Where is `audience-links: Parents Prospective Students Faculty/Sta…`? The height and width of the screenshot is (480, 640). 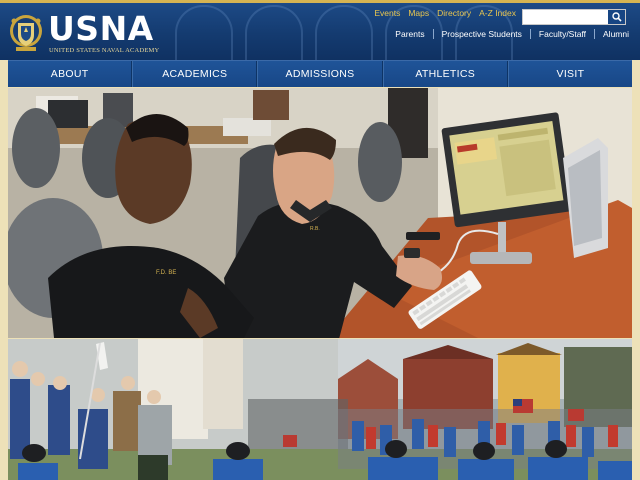 audience-links: Parents Prospective Students Faculty/Sta… is located at coordinates (512, 34).